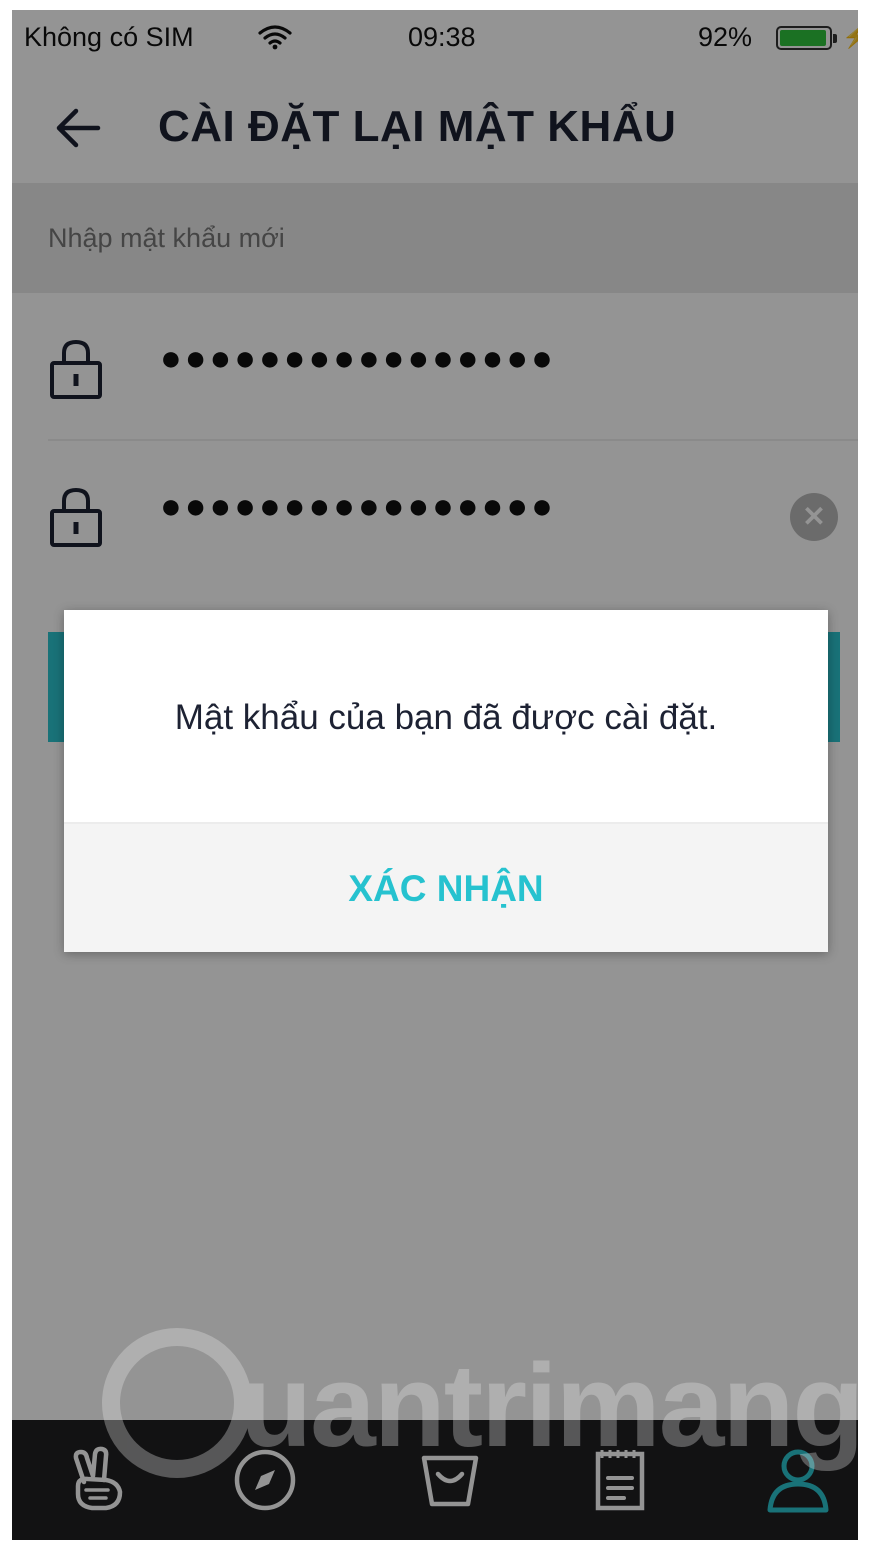 This screenshot has height=1548, width=870. What do you see at coordinates (446, 717) in the screenshot?
I see `dialog-message: Mật khẩu của bạn đã được cài đặt.` at bounding box center [446, 717].